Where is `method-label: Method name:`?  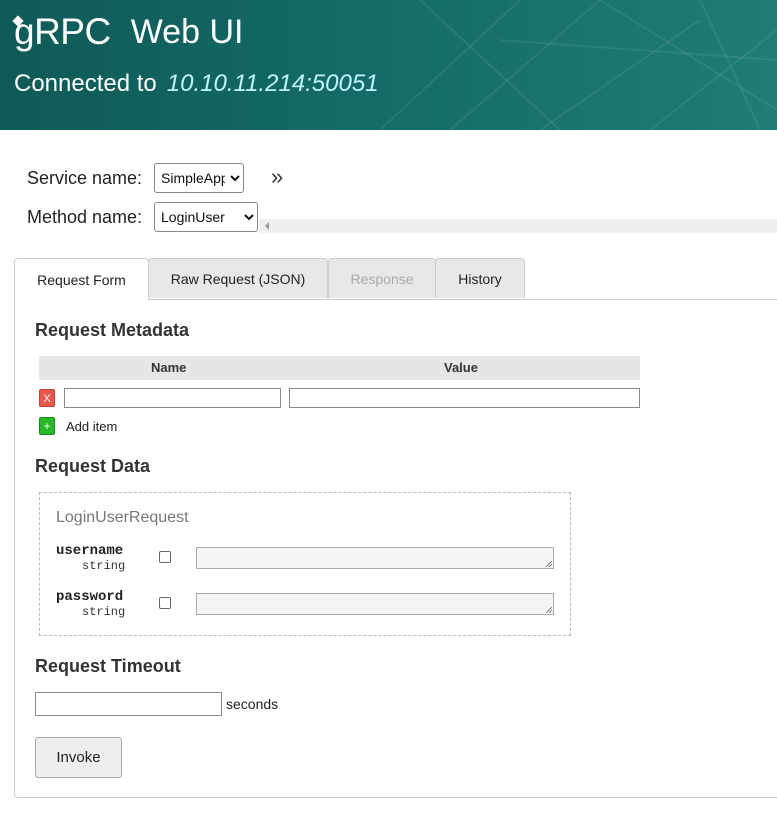
method-label: Method name: is located at coordinates (85, 216).